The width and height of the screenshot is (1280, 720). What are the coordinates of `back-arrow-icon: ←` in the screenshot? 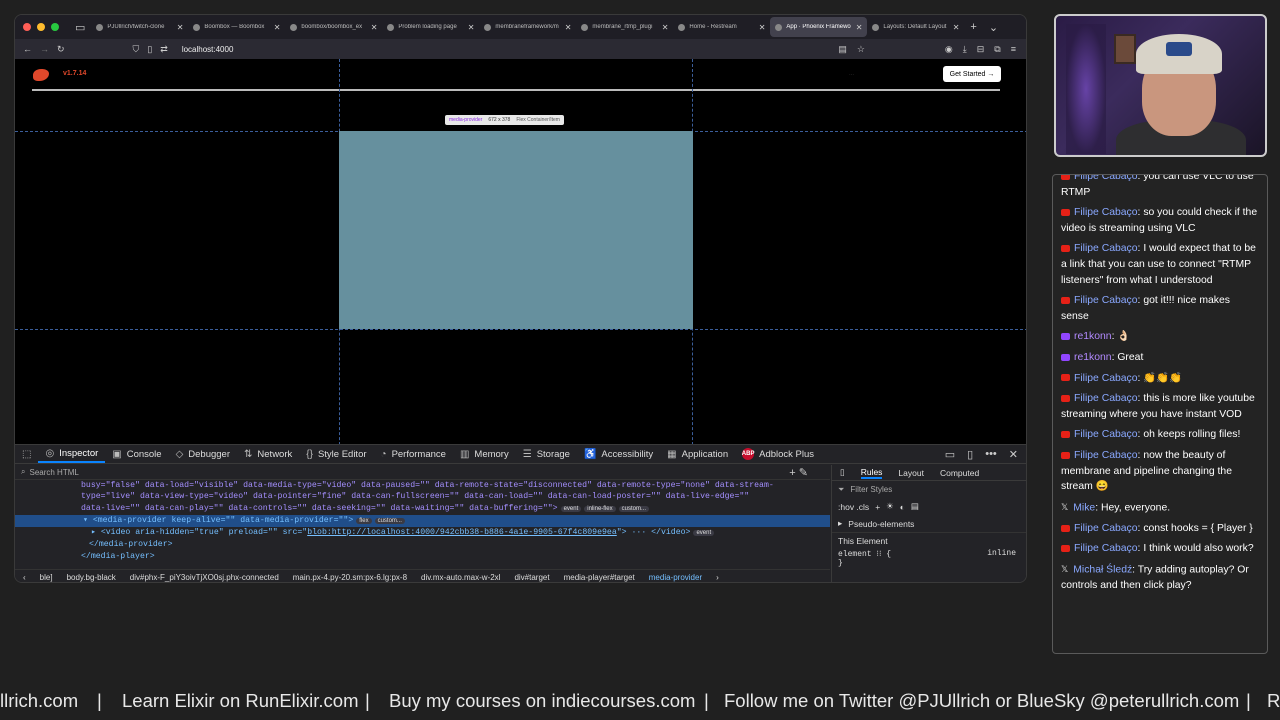 It's located at (27, 49).